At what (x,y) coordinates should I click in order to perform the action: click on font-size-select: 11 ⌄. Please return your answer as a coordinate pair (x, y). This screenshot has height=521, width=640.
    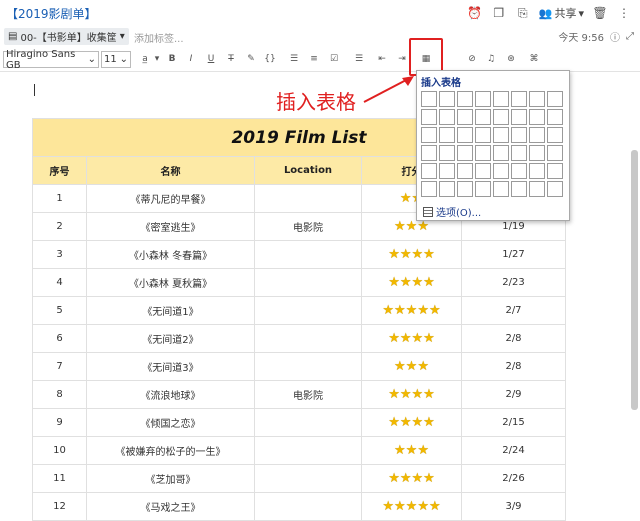
    Looking at the image, I should click on (116, 59).